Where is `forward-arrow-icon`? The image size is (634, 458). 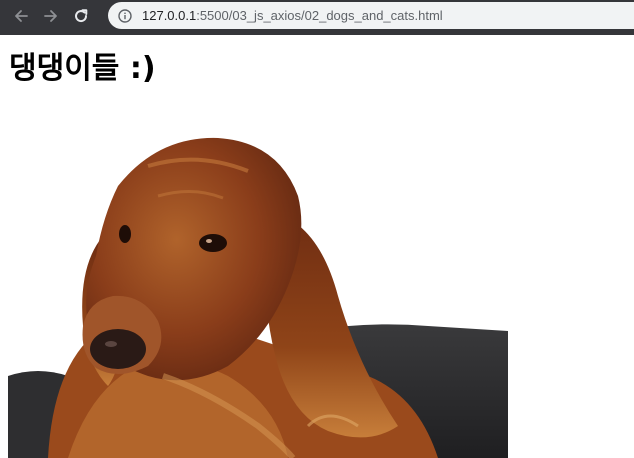 forward-arrow-icon is located at coordinates (50, 15).